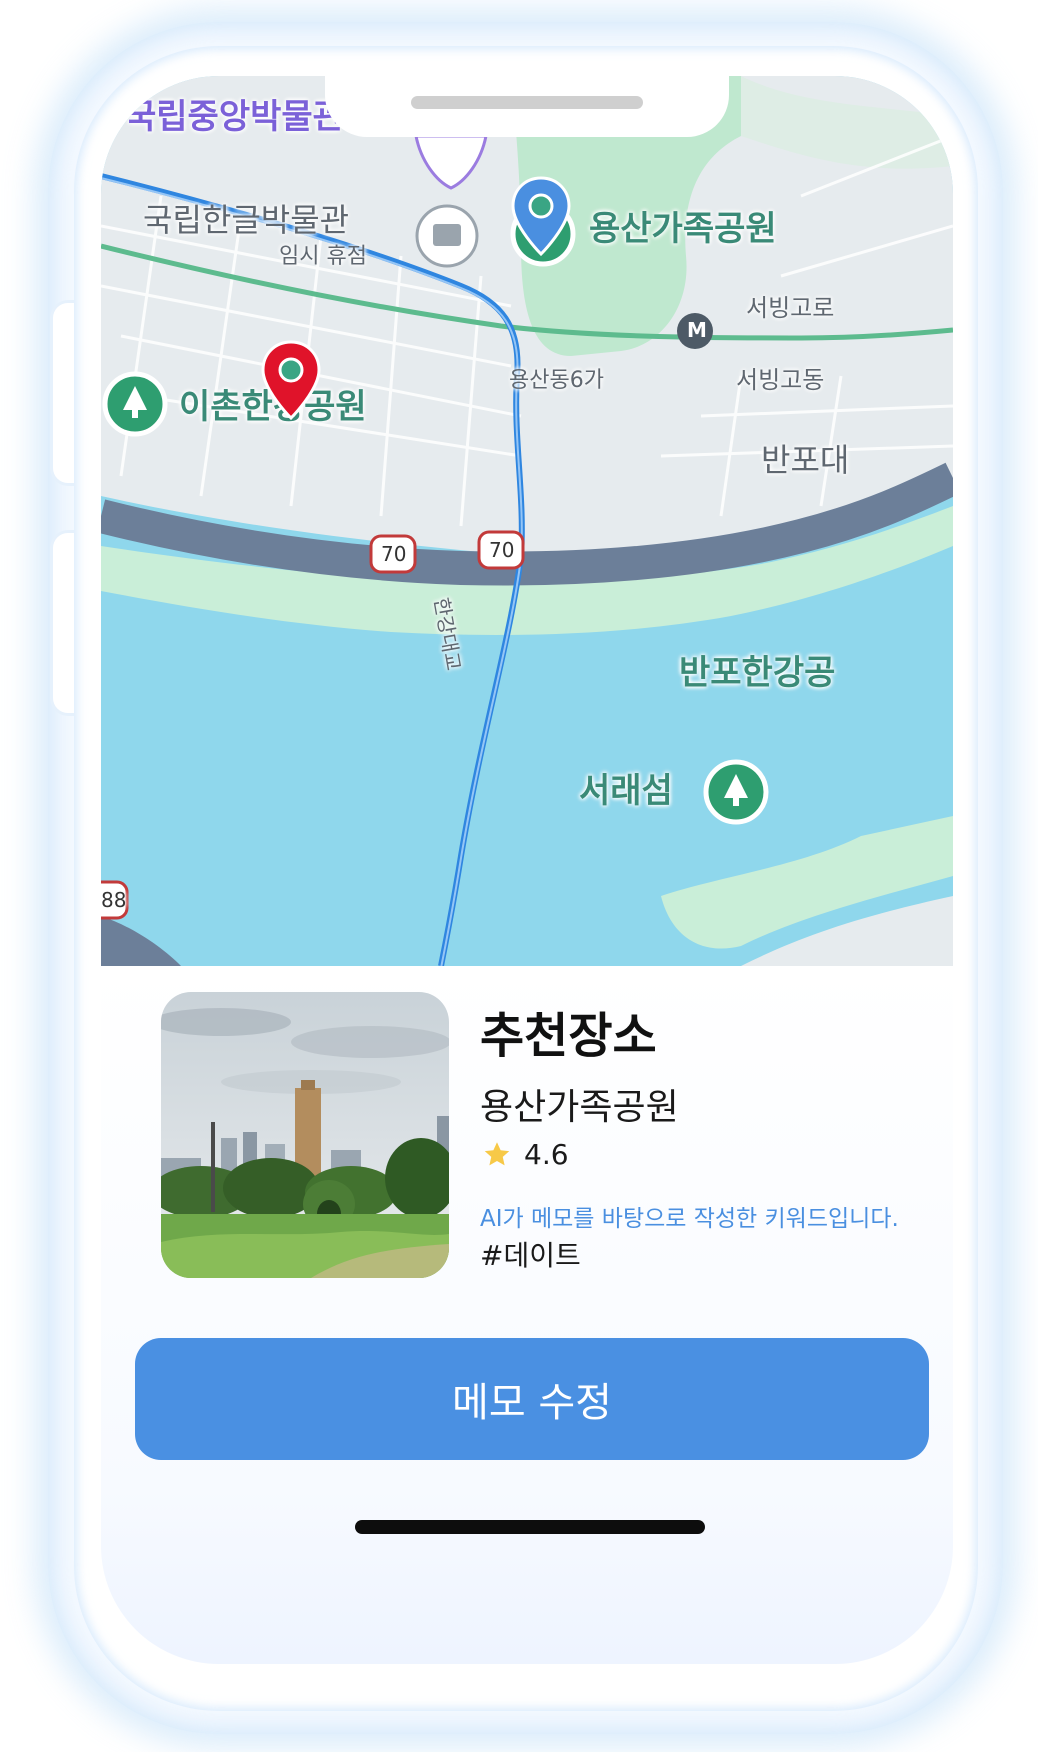 This screenshot has height=1752, width=1038. I want to click on place-name: 용산가족공원, so click(579, 1104).